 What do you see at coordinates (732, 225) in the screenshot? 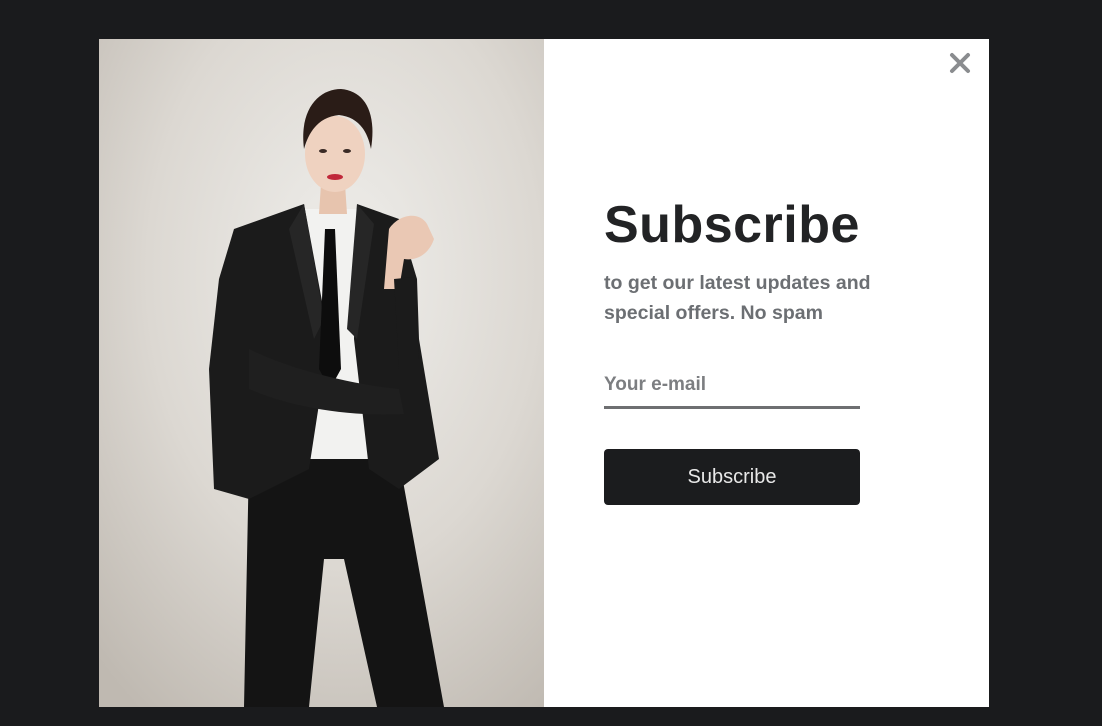
I see `popup-title: Subscribe` at bounding box center [732, 225].